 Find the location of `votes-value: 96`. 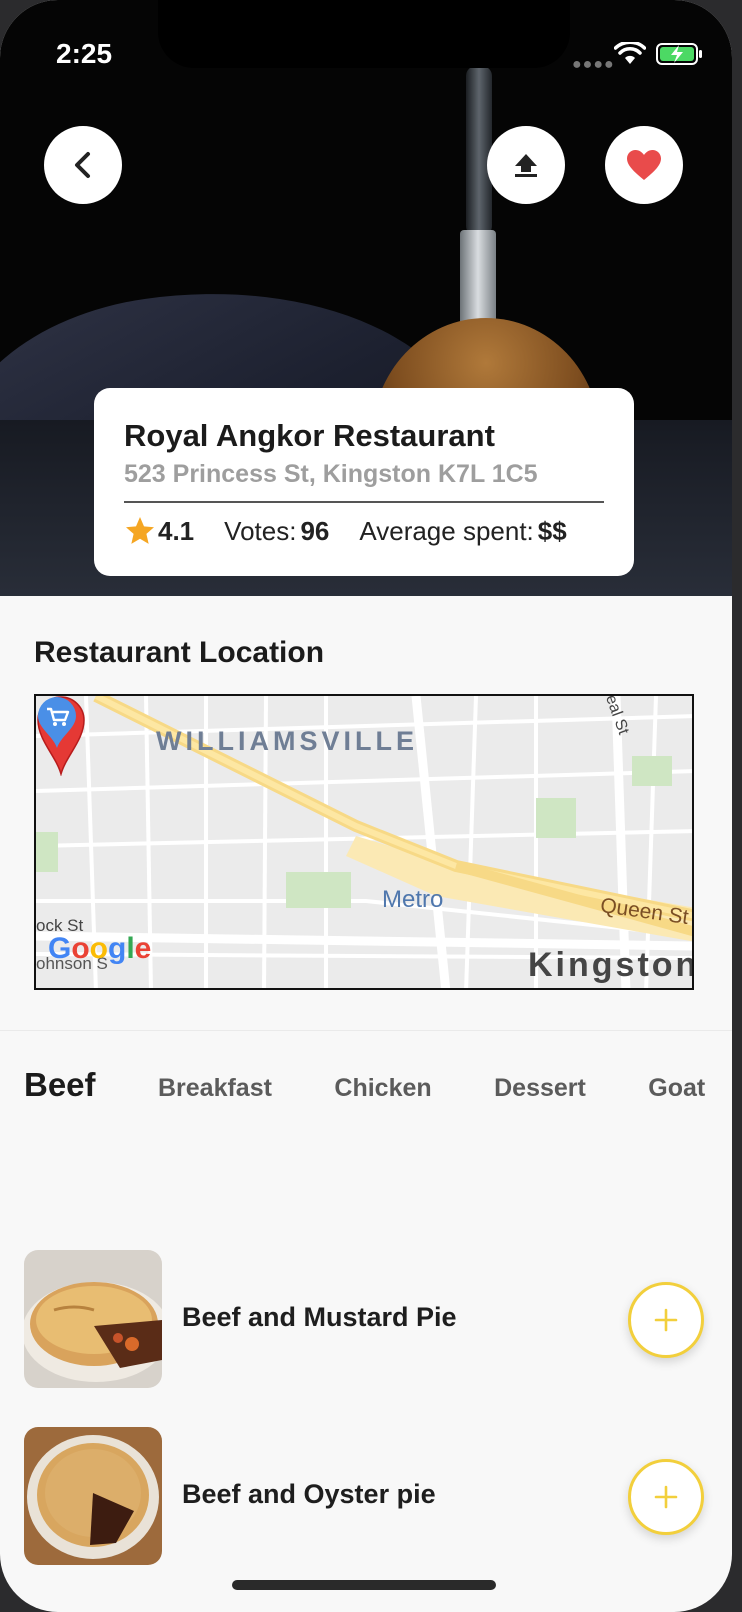

votes-value: 96 is located at coordinates (315, 530).